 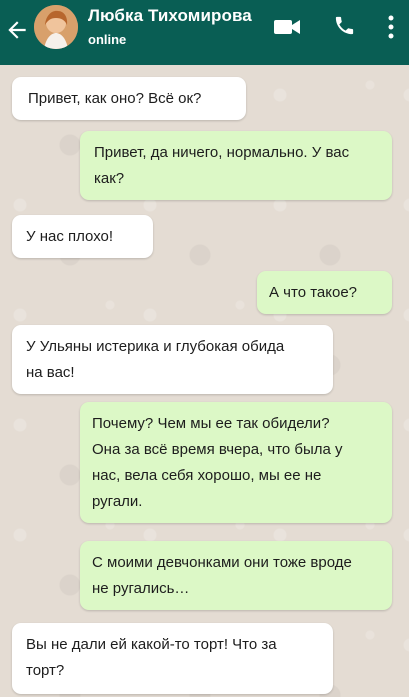 What do you see at coordinates (17, 30) in the screenshot?
I see `back-arrow-icon` at bounding box center [17, 30].